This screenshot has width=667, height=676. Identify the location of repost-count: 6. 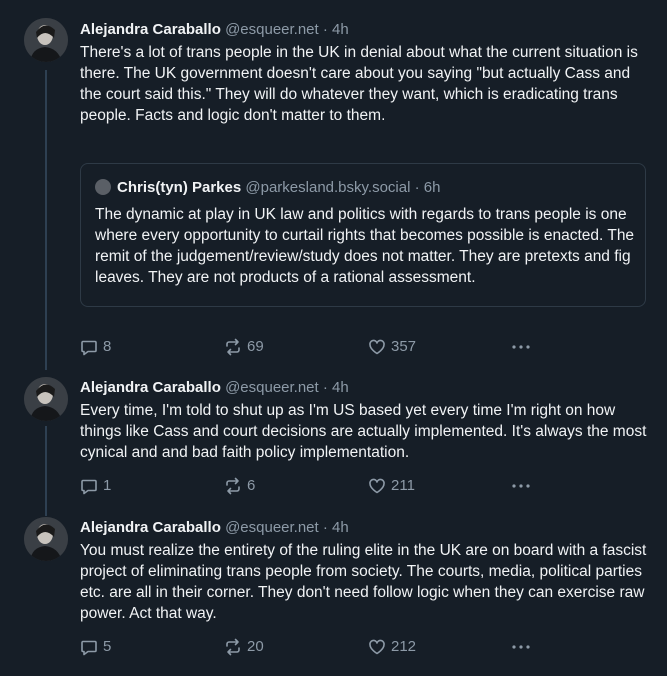
(251, 485).